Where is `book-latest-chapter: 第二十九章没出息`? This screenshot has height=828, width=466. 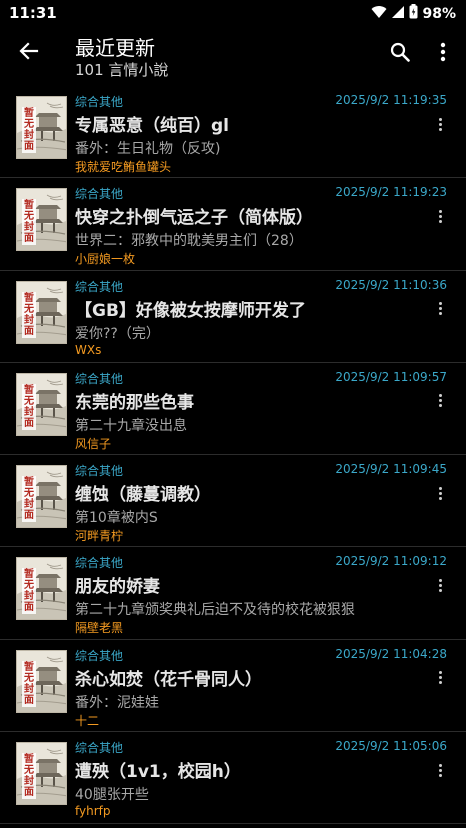
book-latest-chapter: 第二十九章没出息 is located at coordinates (131, 425).